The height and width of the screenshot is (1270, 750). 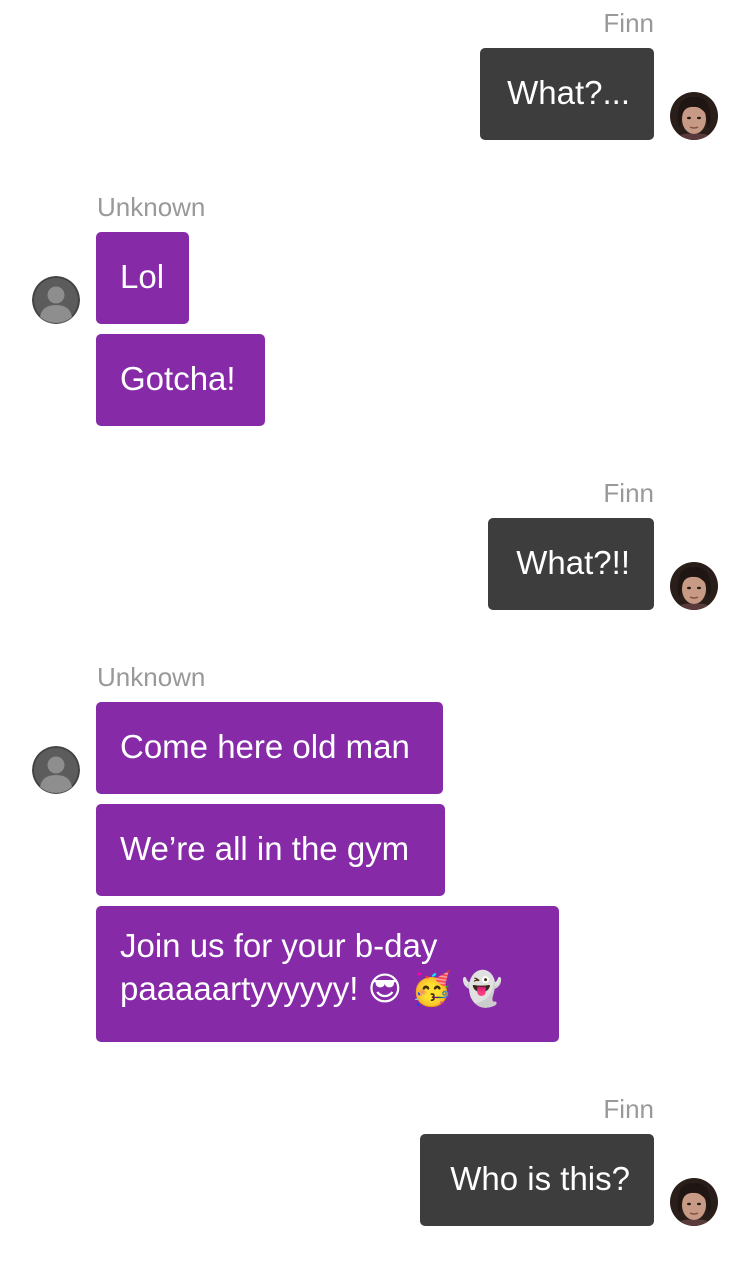 What do you see at coordinates (571, 564) in the screenshot?
I see `message-bubble-outgoing: What?!!` at bounding box center [571, 564].